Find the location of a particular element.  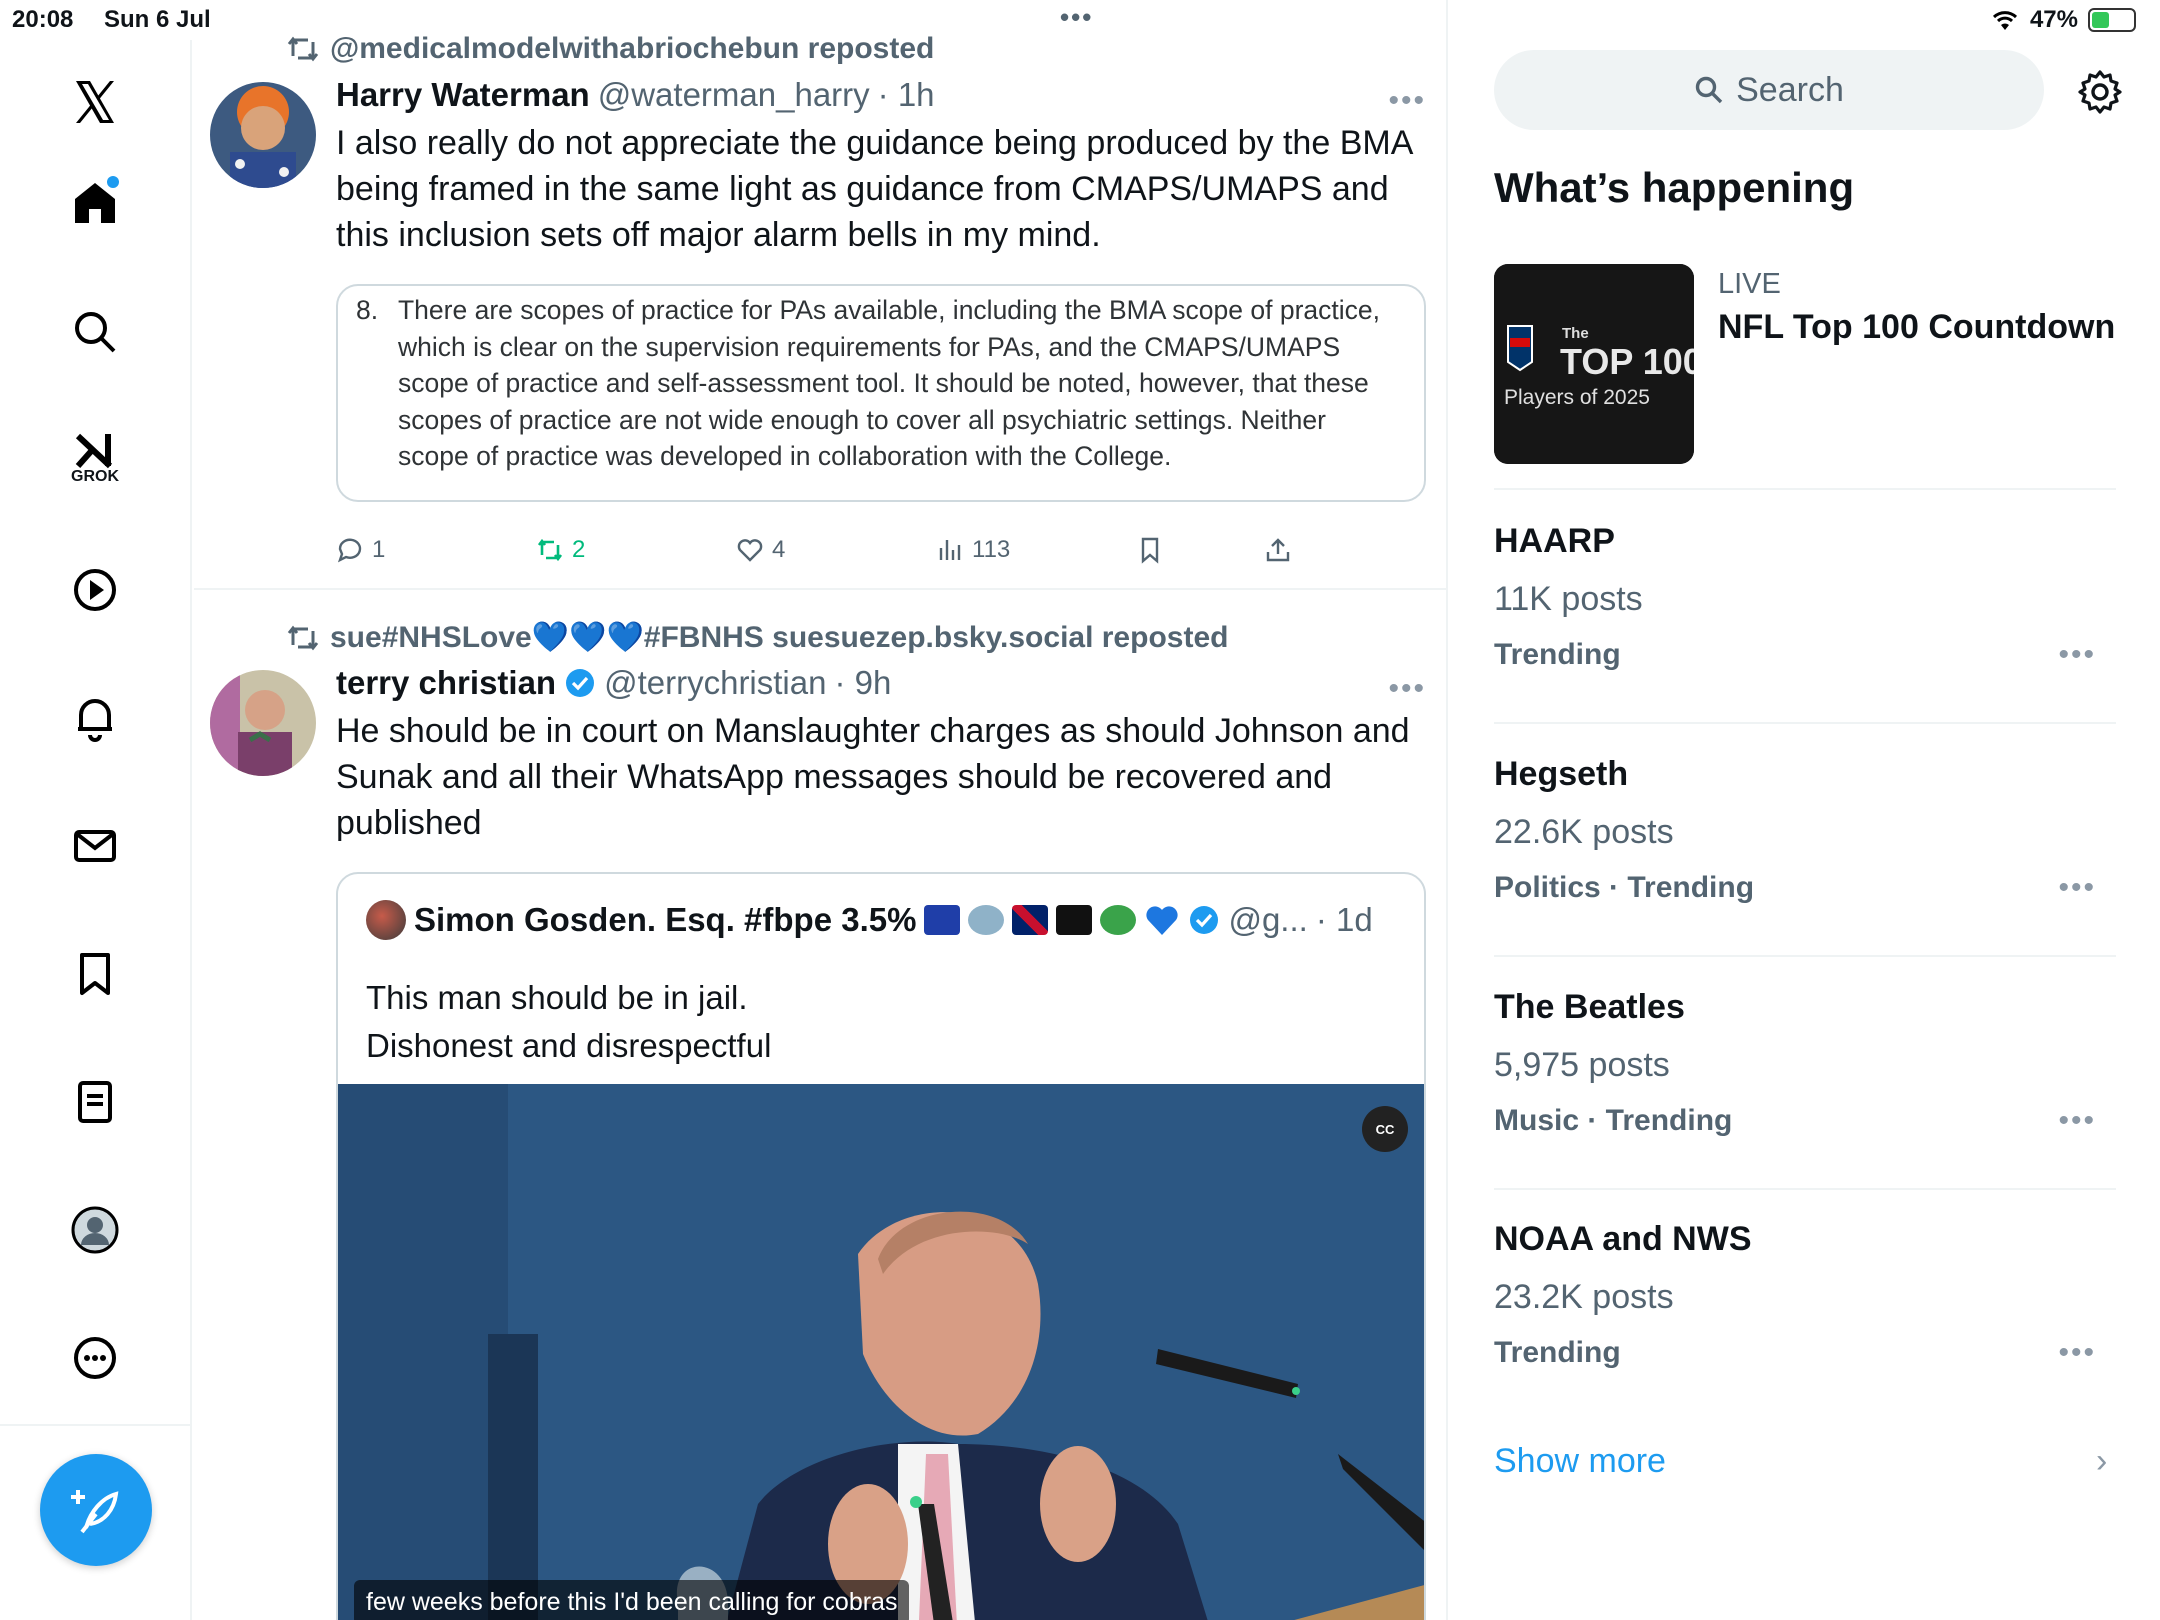

like-button: 4 is located at coordinates (760, 550).